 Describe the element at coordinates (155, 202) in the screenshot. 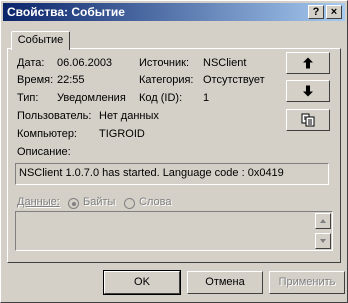

I see `words-label: Слова` at that location.